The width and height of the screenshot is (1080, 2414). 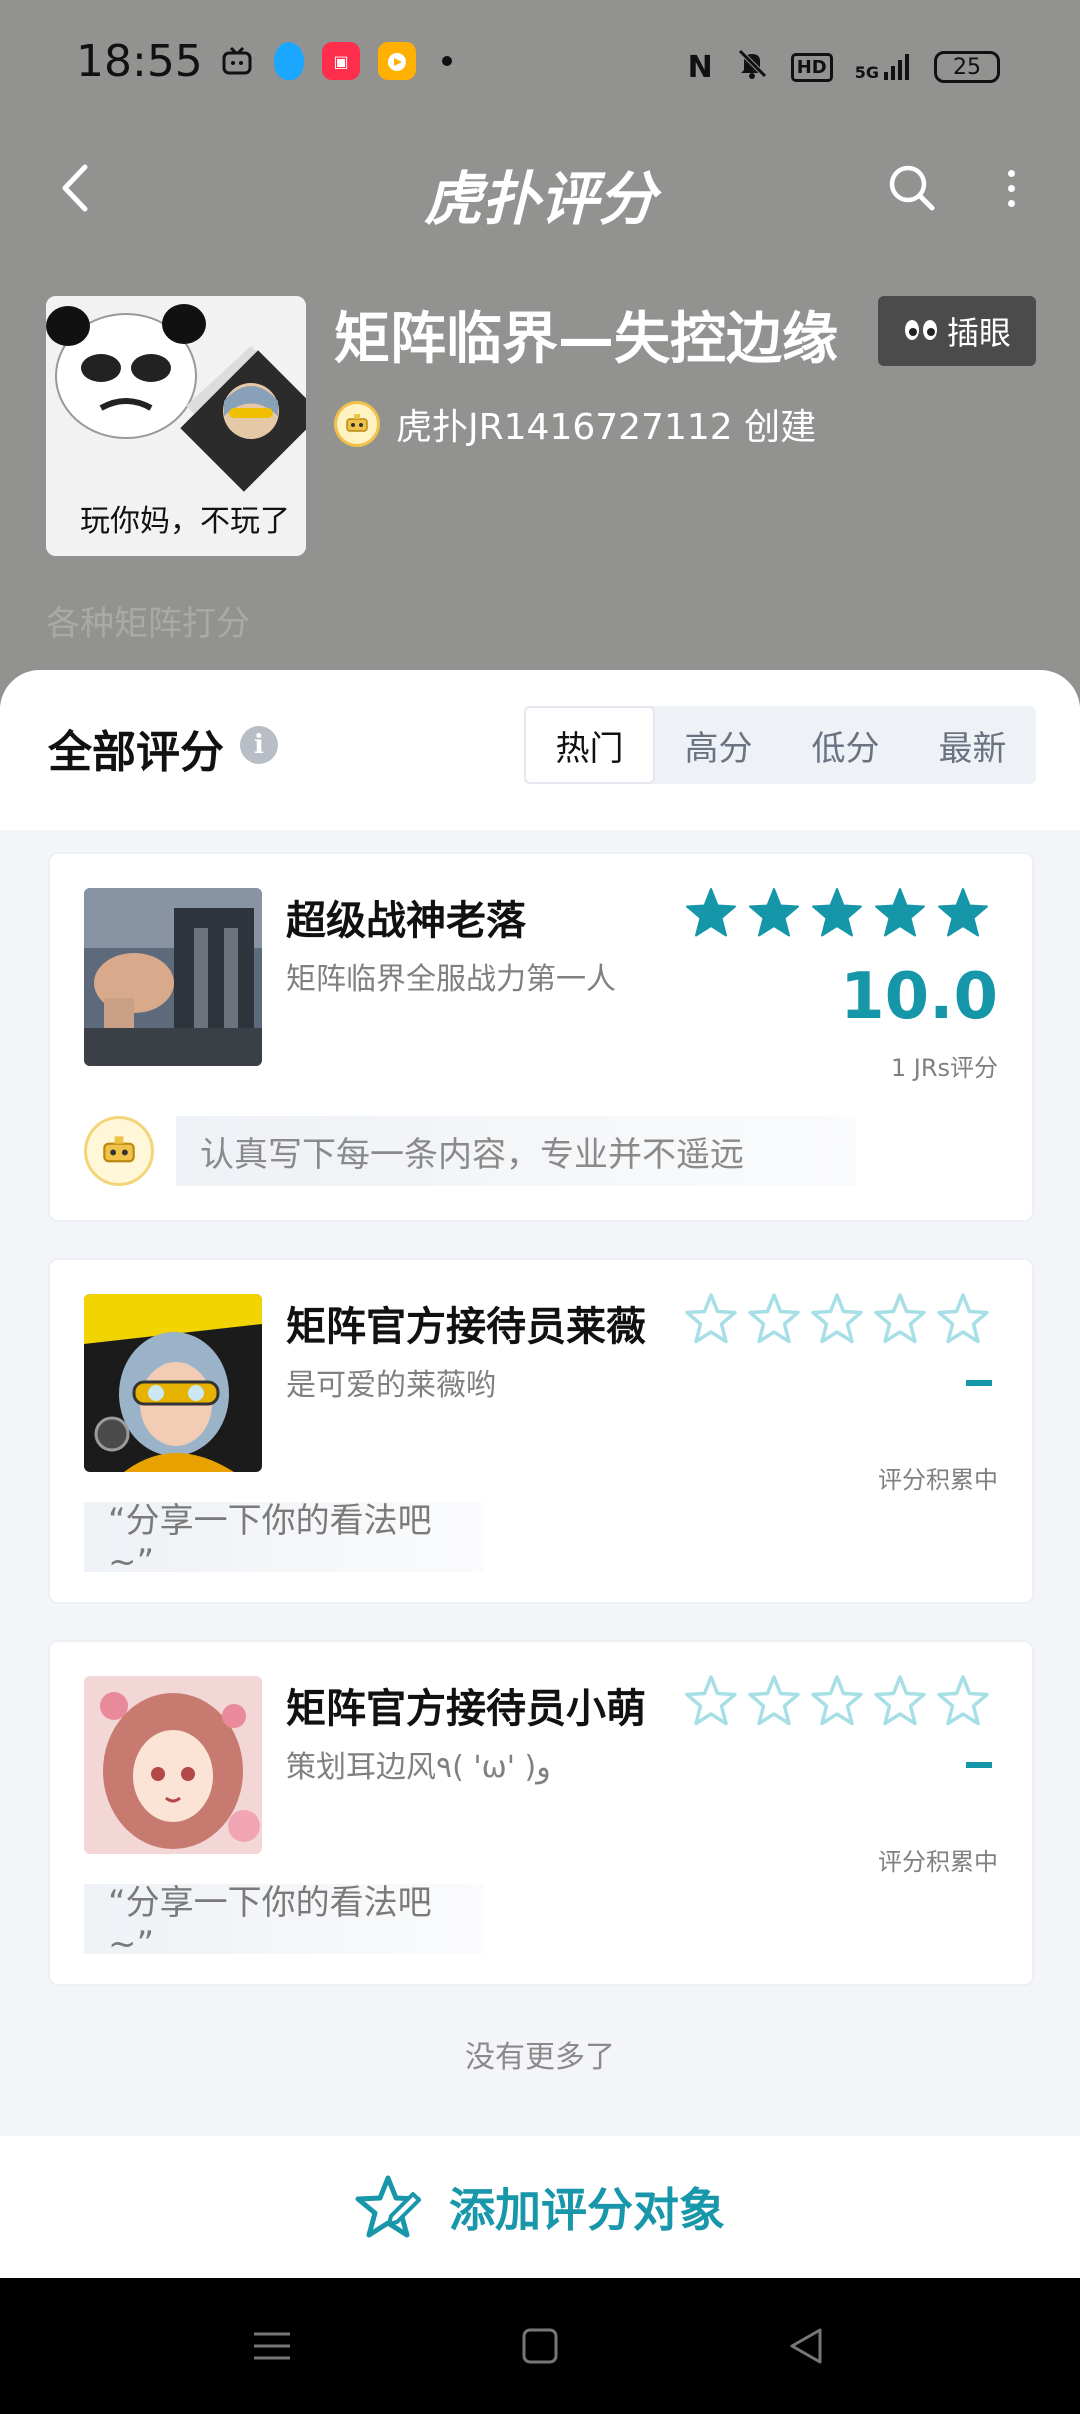 I want to click on add-rating-target-label: 添加评分对象, so click(x=587, y=2210).